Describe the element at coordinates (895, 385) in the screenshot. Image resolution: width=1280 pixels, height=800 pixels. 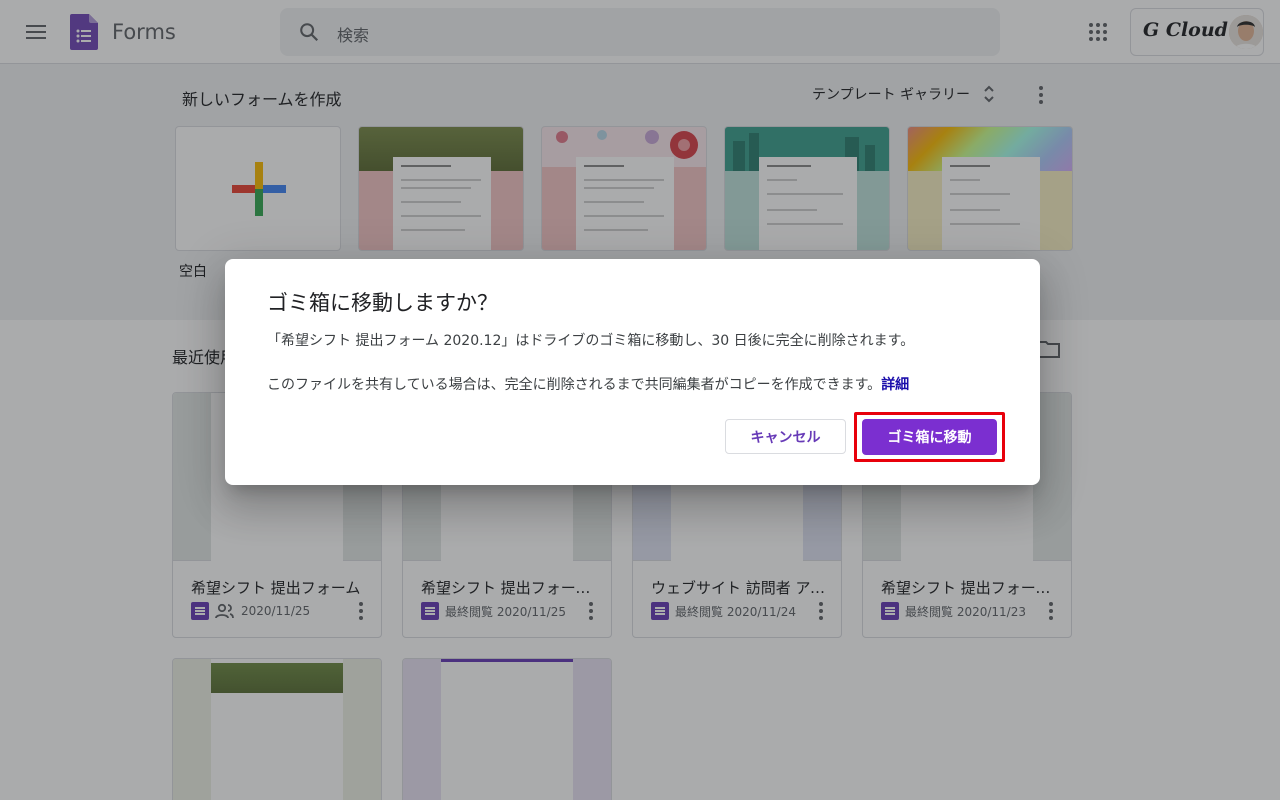
I see `learn-more-link: 詳細` at that location.